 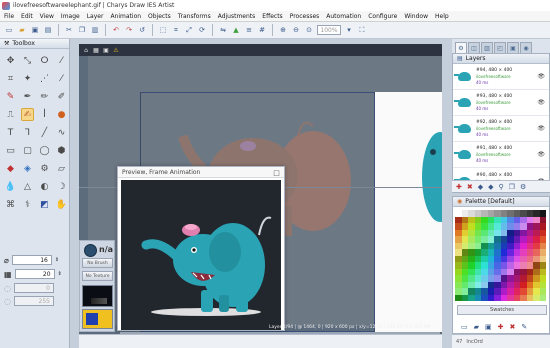 What do you see at coordinates (61, 186) in the screenshot?
I see `burn-tool-icon: ☽` at bounding box center [61, 186].